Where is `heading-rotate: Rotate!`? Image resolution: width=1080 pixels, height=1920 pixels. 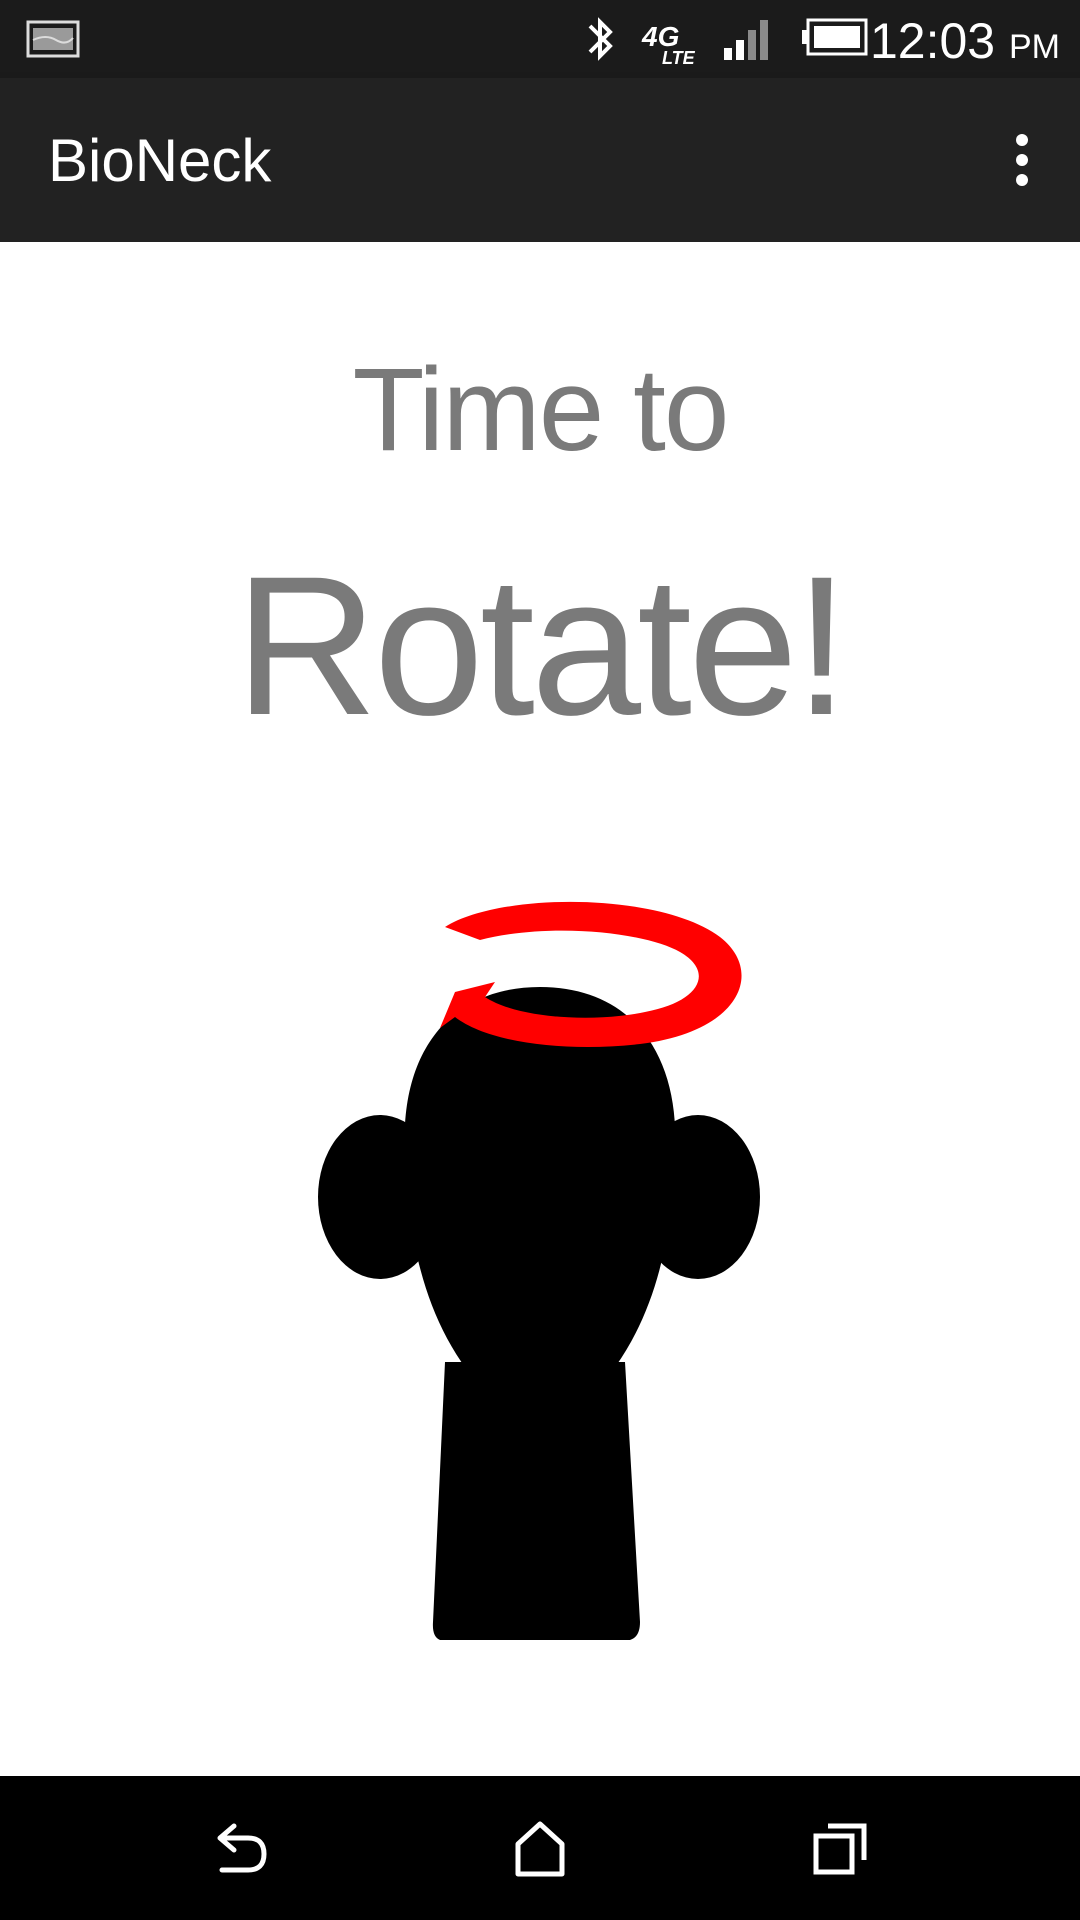
heading-rotate: Rotate! is located at coordinates (541, 645).